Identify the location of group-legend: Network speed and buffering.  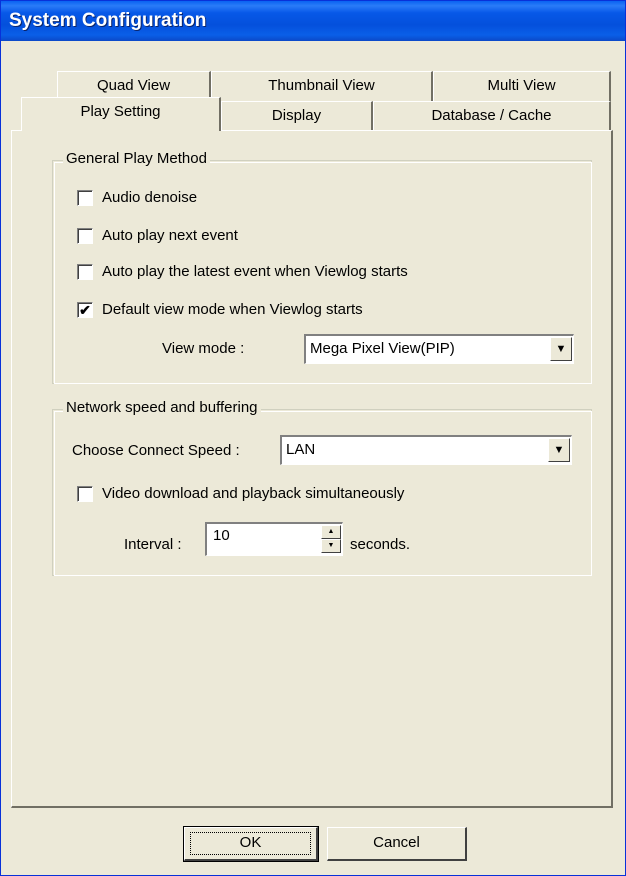
(162, 407).